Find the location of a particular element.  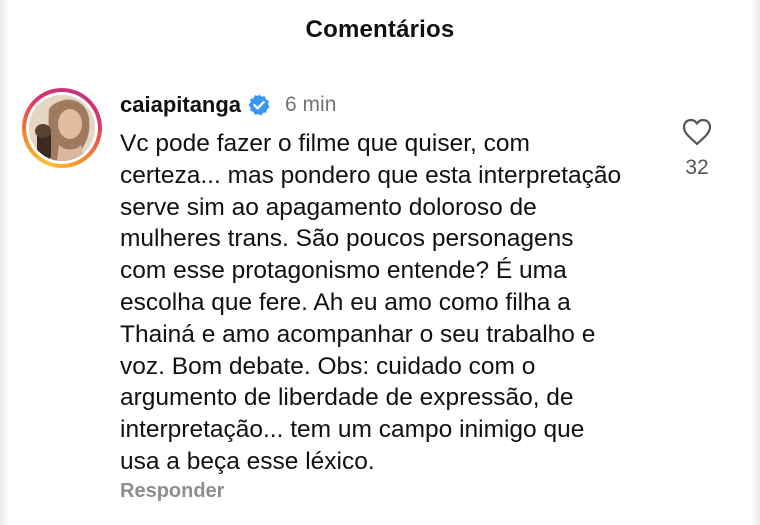

comment-meta: caiapitanga 6 min is located at coordinates (228, 105).